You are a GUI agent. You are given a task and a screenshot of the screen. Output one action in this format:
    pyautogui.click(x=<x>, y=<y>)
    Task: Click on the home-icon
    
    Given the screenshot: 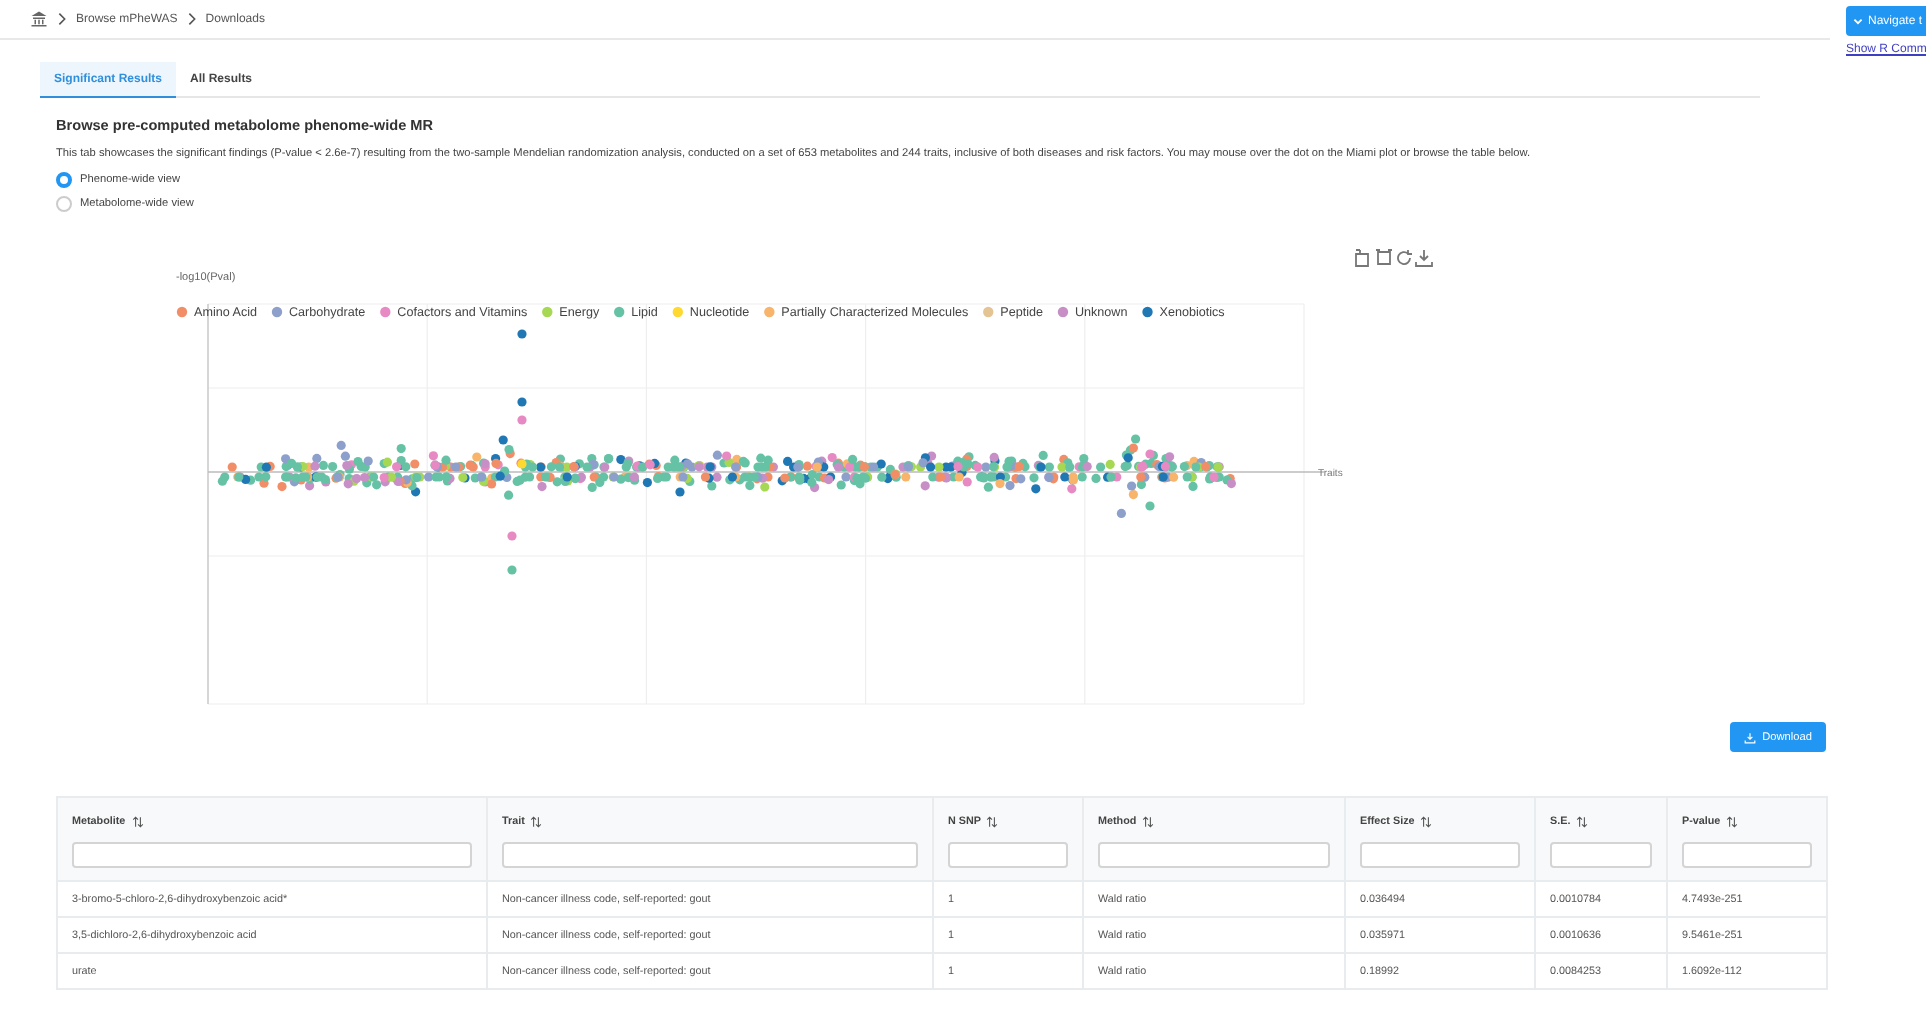 What is the action you would take?
    pyautogui.click(x=39, y=19)
    